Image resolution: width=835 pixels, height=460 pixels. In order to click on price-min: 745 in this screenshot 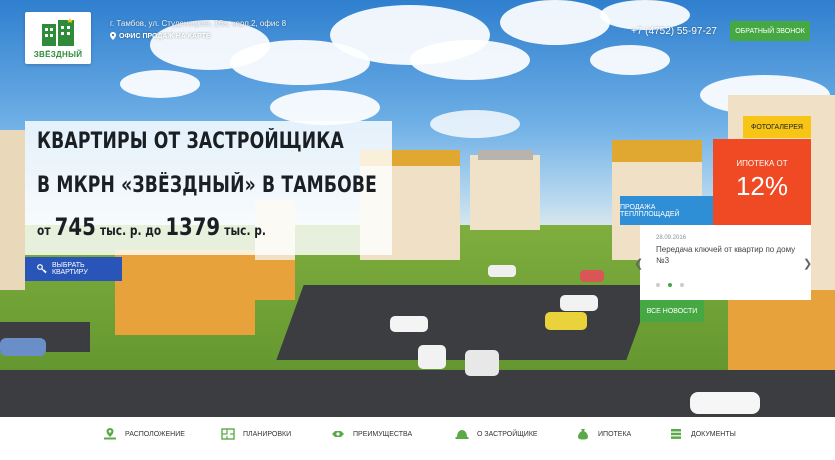, I will do `click(75, 227)`.